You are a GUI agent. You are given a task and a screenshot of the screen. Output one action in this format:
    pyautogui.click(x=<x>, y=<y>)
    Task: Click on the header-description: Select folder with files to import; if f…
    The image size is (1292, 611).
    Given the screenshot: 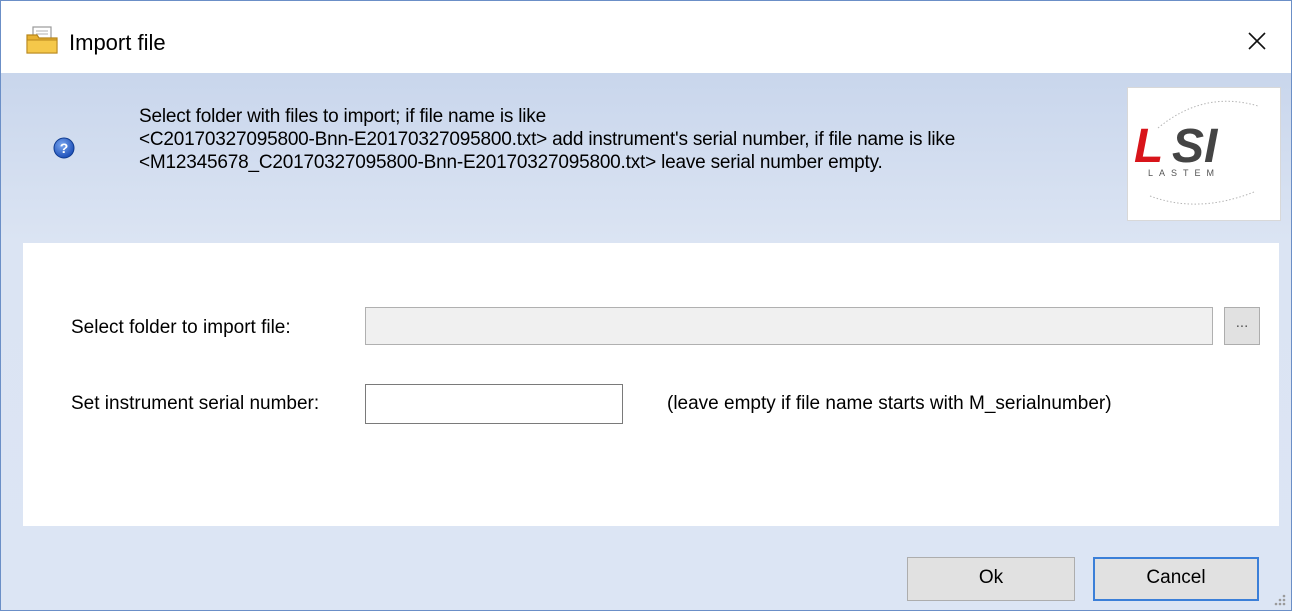 What is the action you would take?
    pyautogui.click(x=624, y=139)
    